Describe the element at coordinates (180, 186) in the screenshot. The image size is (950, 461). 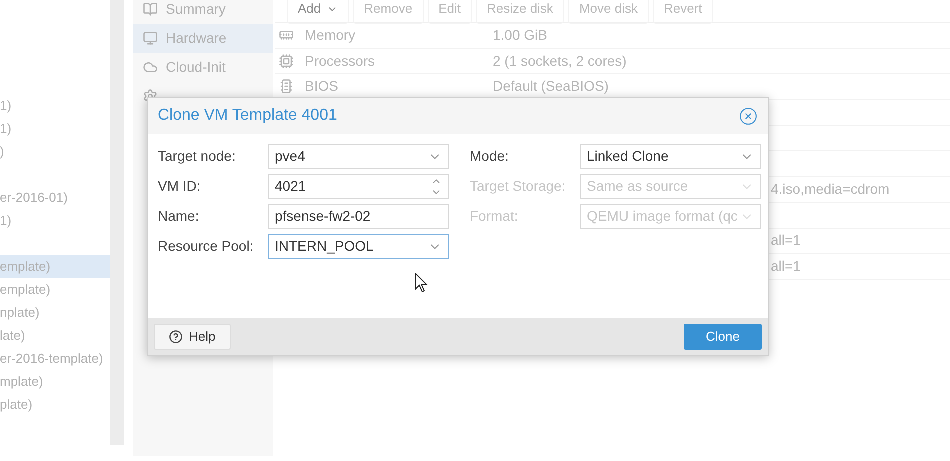
I see `field-label: VM ID:` at that location.